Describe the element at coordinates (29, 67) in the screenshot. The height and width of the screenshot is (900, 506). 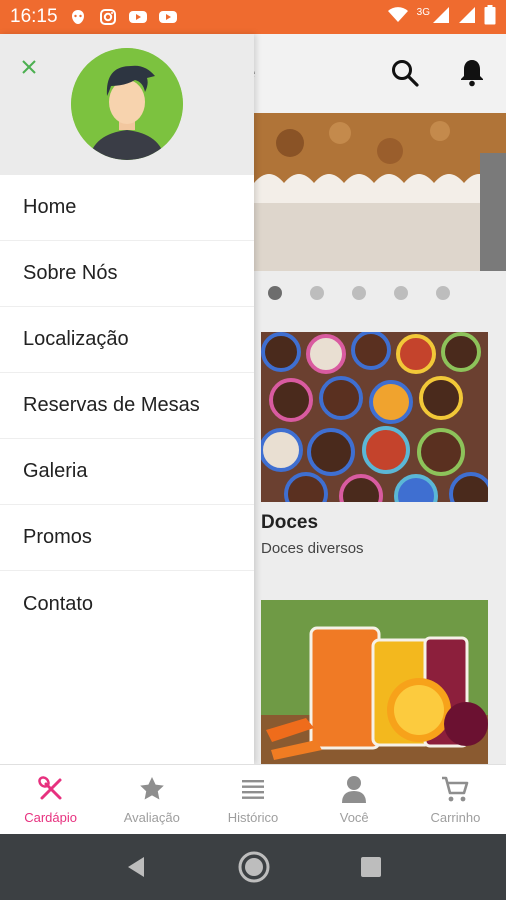
I see `close-icon` at that location.